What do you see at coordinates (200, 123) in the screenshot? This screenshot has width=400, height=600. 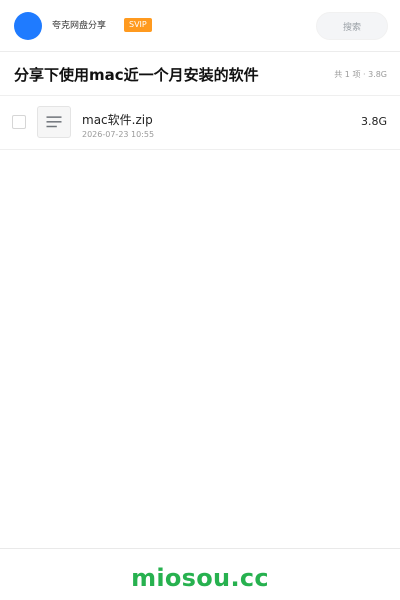 I see `file-row: mac软件.zip 2026-07-23 10:55 3.8G` at bounding box center [200, 123].